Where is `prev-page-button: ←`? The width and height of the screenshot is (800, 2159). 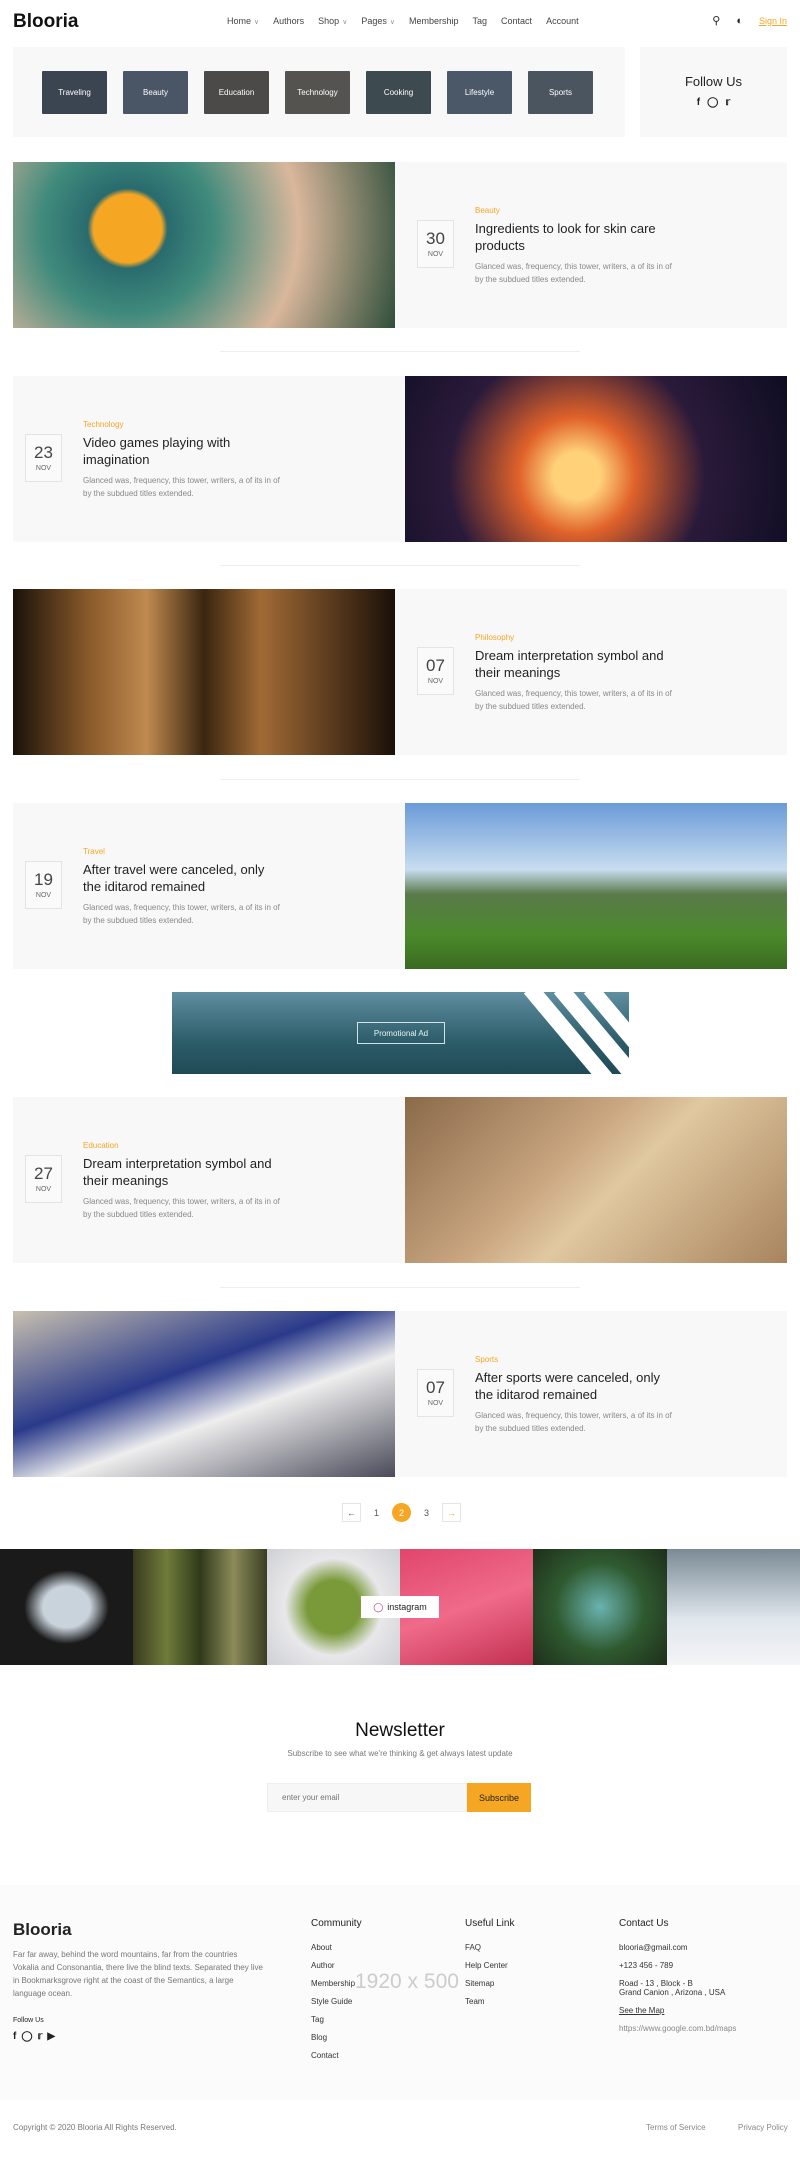
prev-page-button: ← is located at coordinates (351, 1512).